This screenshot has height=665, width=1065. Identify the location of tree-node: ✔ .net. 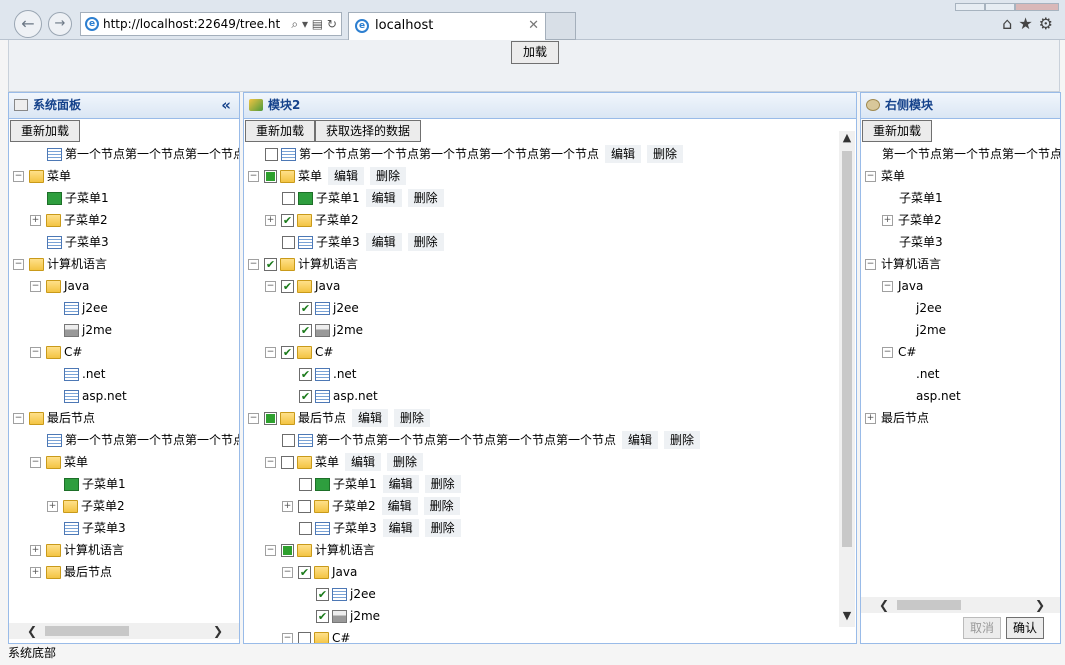
(319, 374).